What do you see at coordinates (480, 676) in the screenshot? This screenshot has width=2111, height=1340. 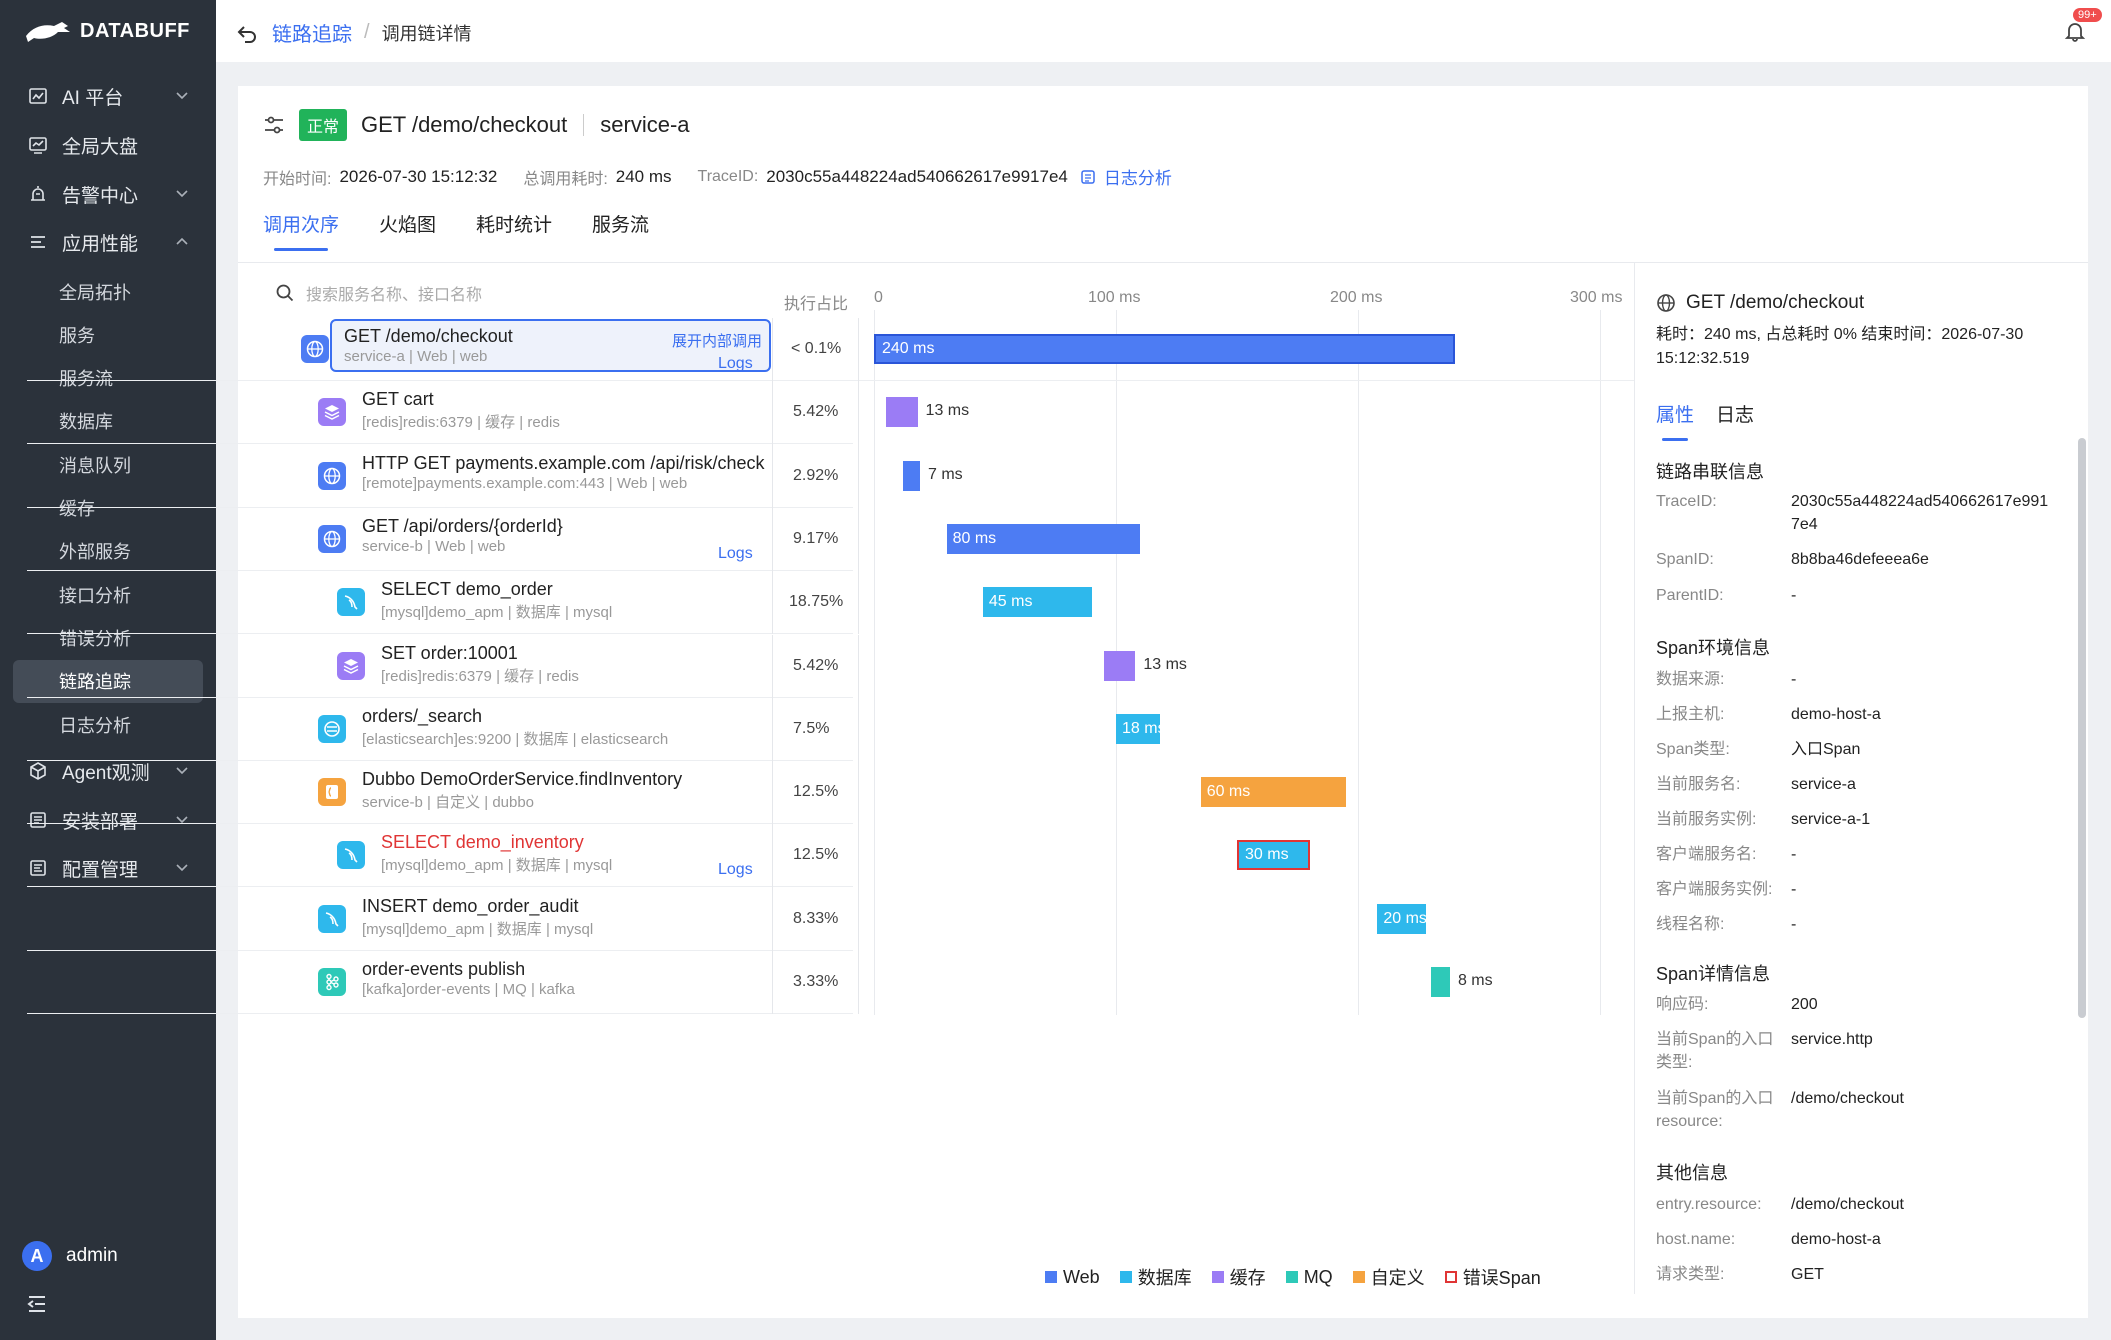 I see `span-subtitle: [redis]redis:6379 | 缓存 | redis` at bounding box center [480, 676].